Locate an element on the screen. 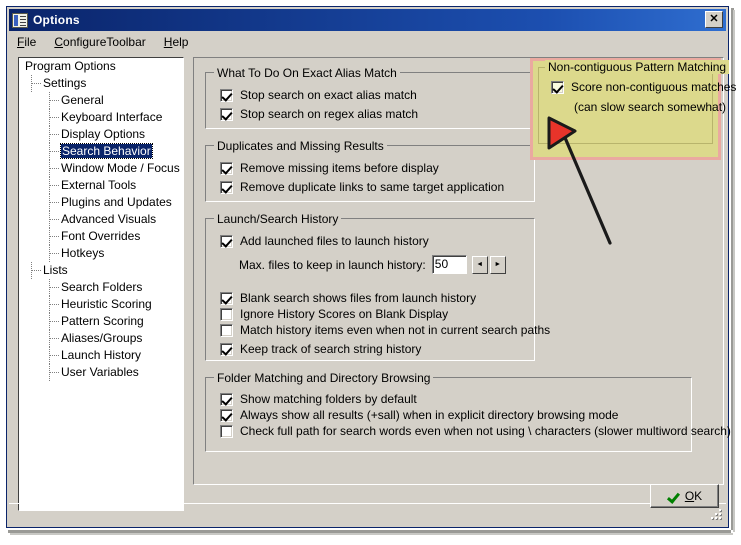 Image resolution: width=741 pixels, height=545 pixels. spinner-decrement-button: ◄ is located at coordinates (479, 264).